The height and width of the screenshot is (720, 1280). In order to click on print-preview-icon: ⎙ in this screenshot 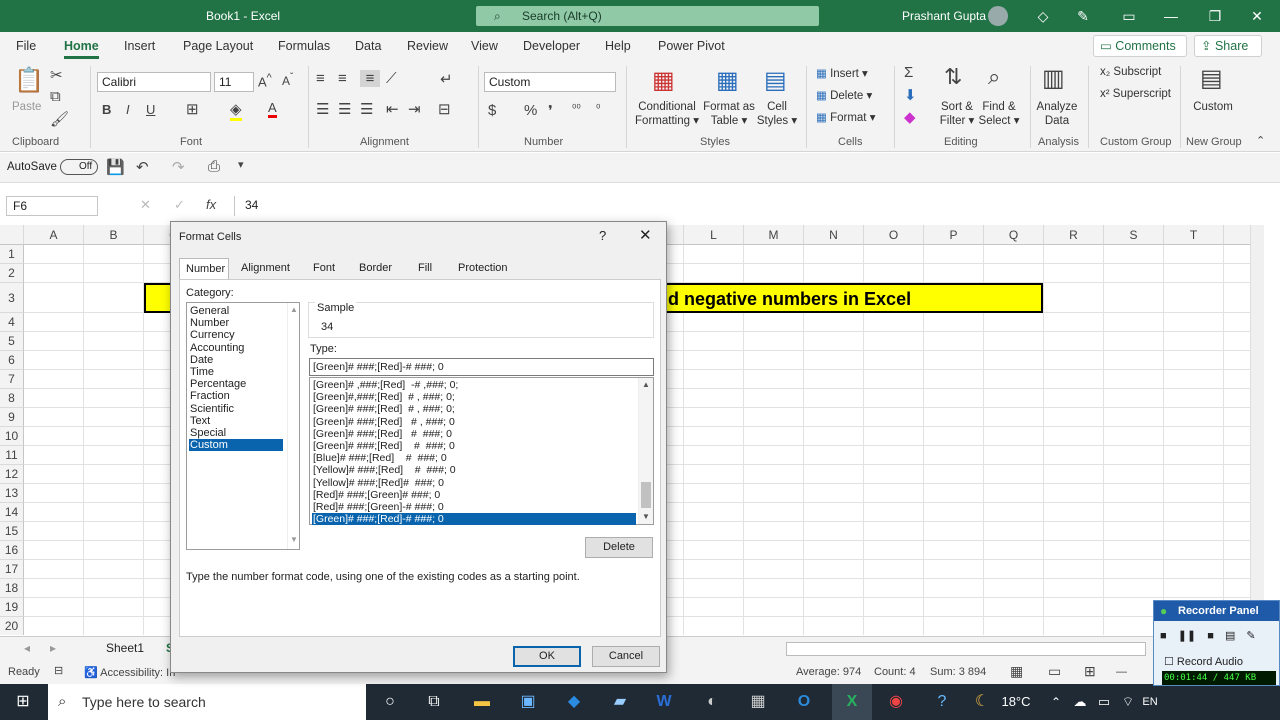, I will do `click(214, 166)`.